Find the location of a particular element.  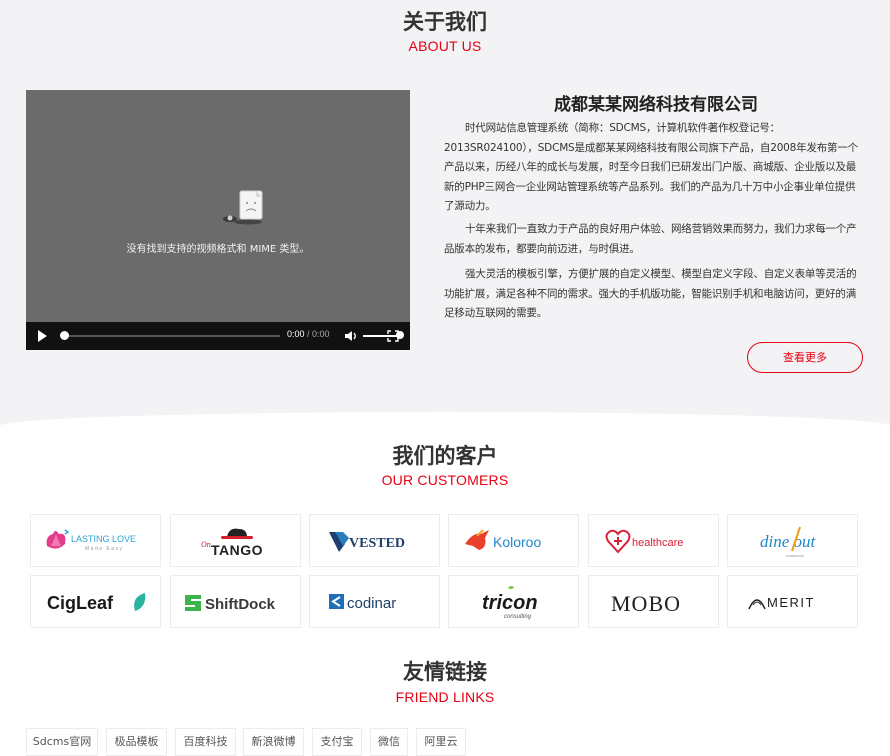

kangaroo-icon is located at coordinates (476, 539).